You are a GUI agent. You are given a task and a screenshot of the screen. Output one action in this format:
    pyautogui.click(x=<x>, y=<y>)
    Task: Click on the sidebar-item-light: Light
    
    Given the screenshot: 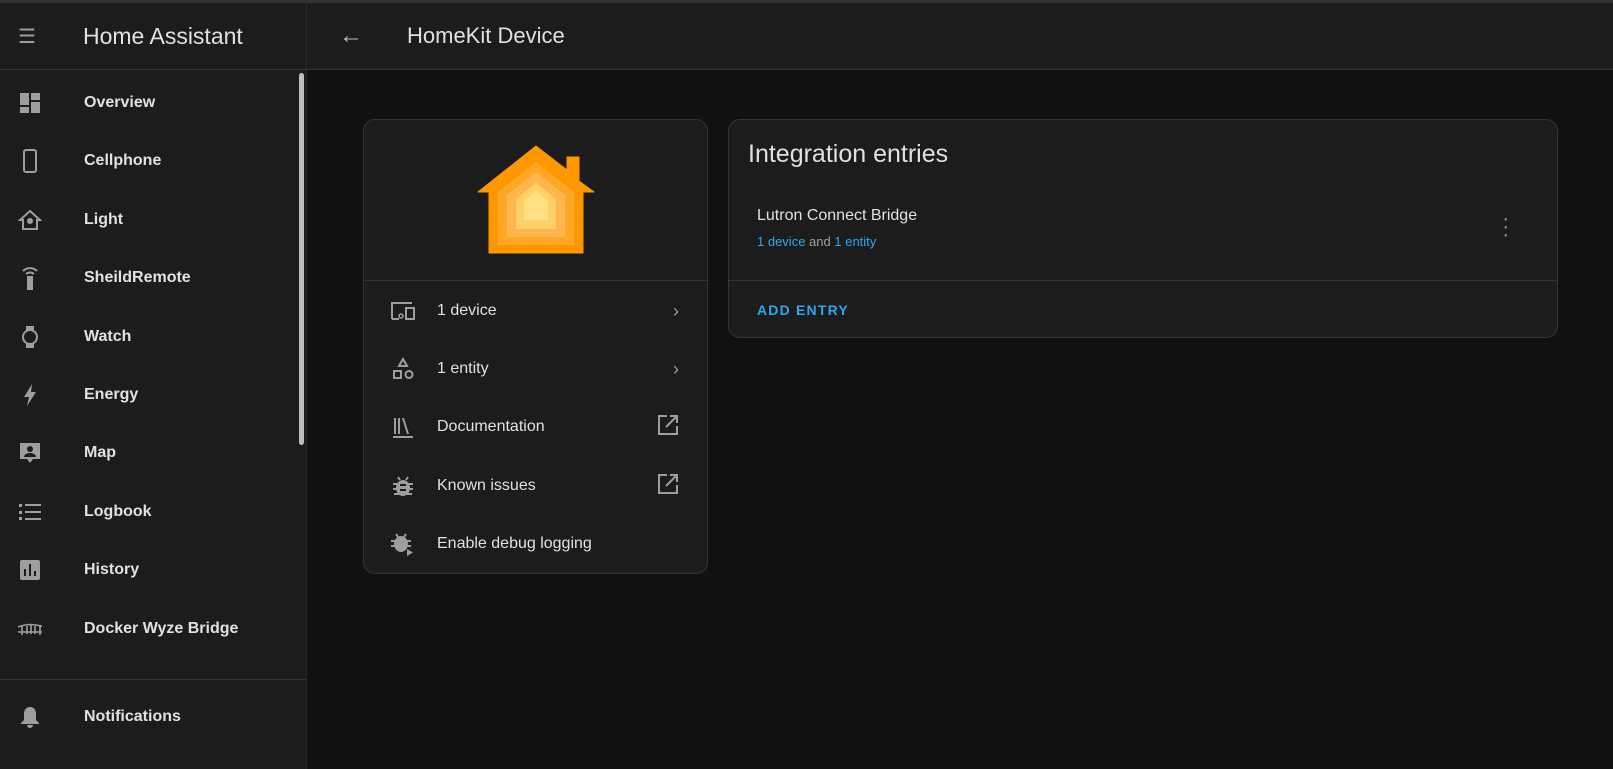 What is the action you would take?
    pyautogui.click(x=150, y=220)
    